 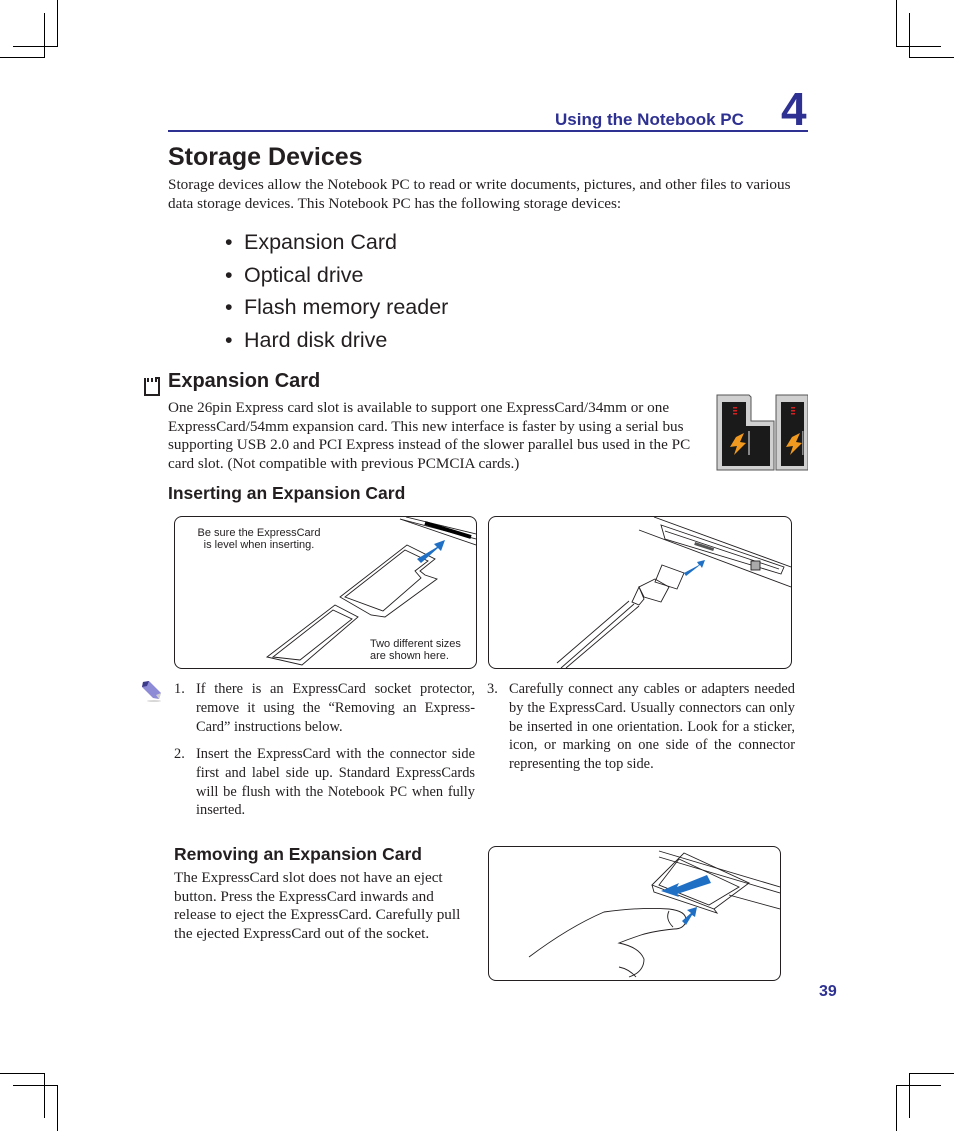 I want to click on device-label: Hard disk drive, so click(x=316, y=340).